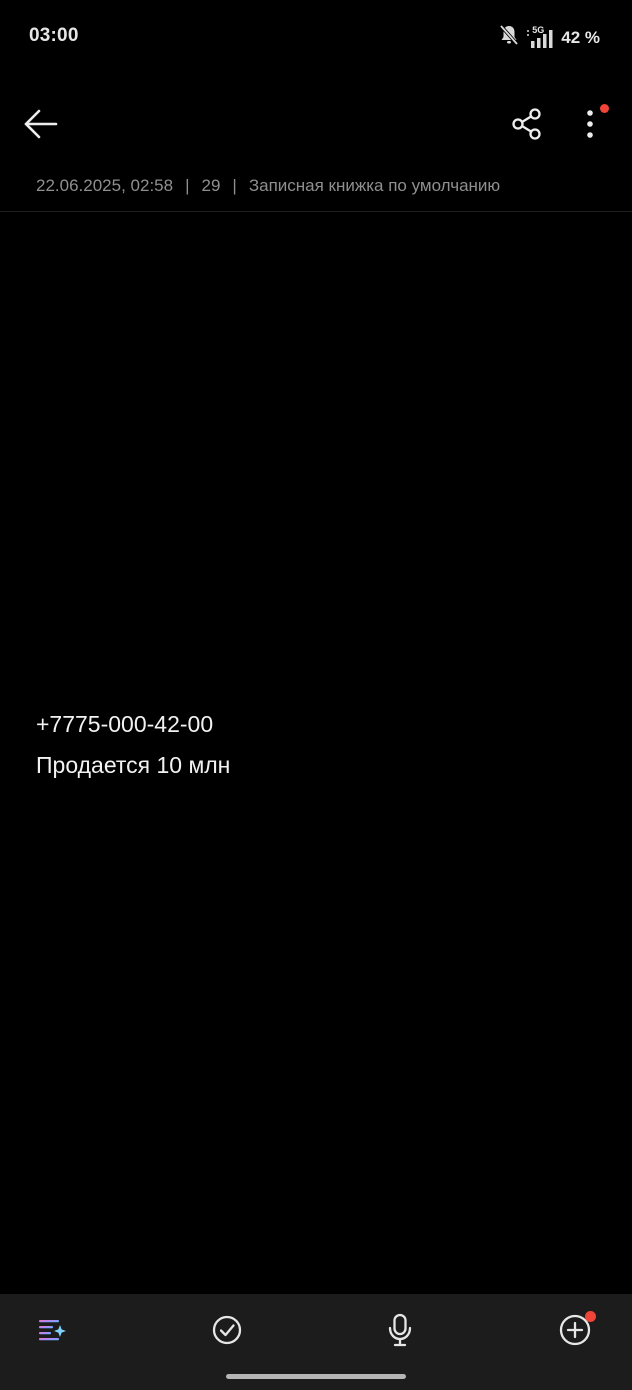 The image size is (632, 1390). I want to click on ai-sparkle-icon, so click(52, 1330).